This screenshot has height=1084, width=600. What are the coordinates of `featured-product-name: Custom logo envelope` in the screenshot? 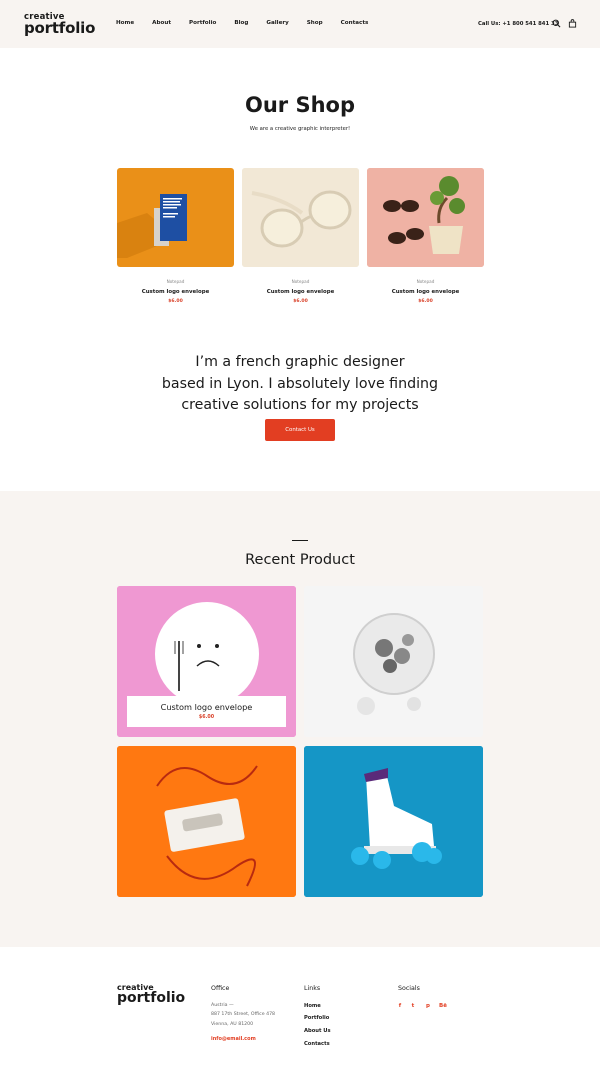 It's located at (206, 707).